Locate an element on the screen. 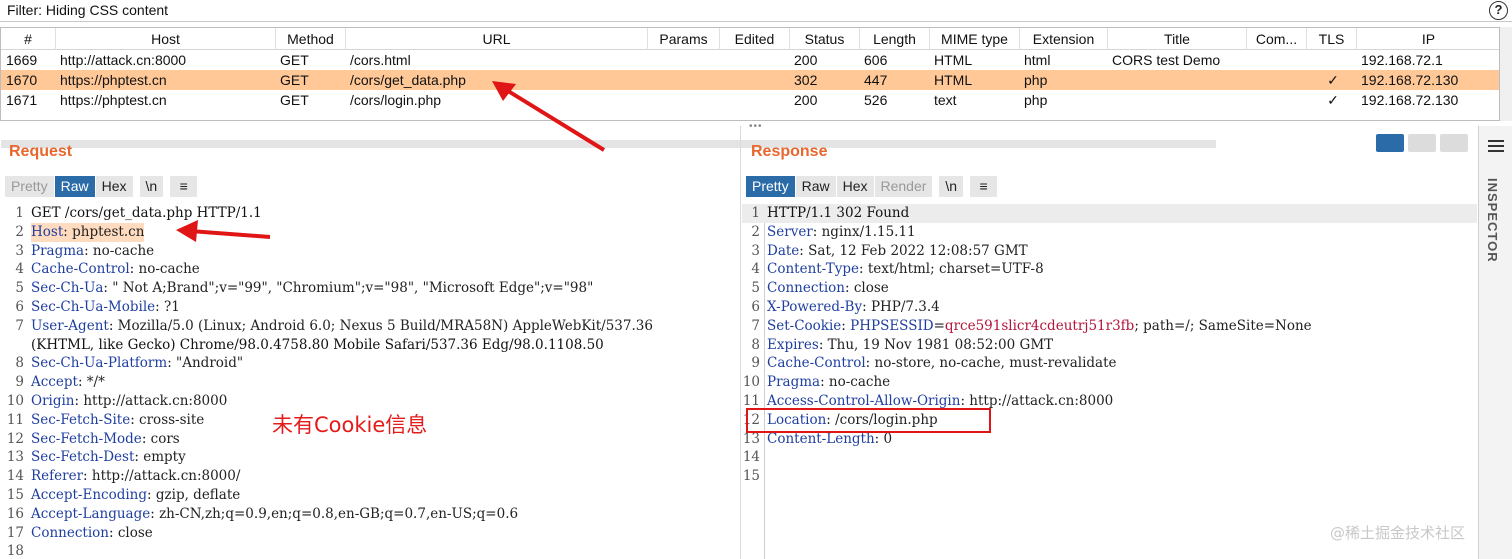 This screenshot has height=559, width=1512. inspector-sidebar: INSPECTOR is located at coordinates (1495, 342).